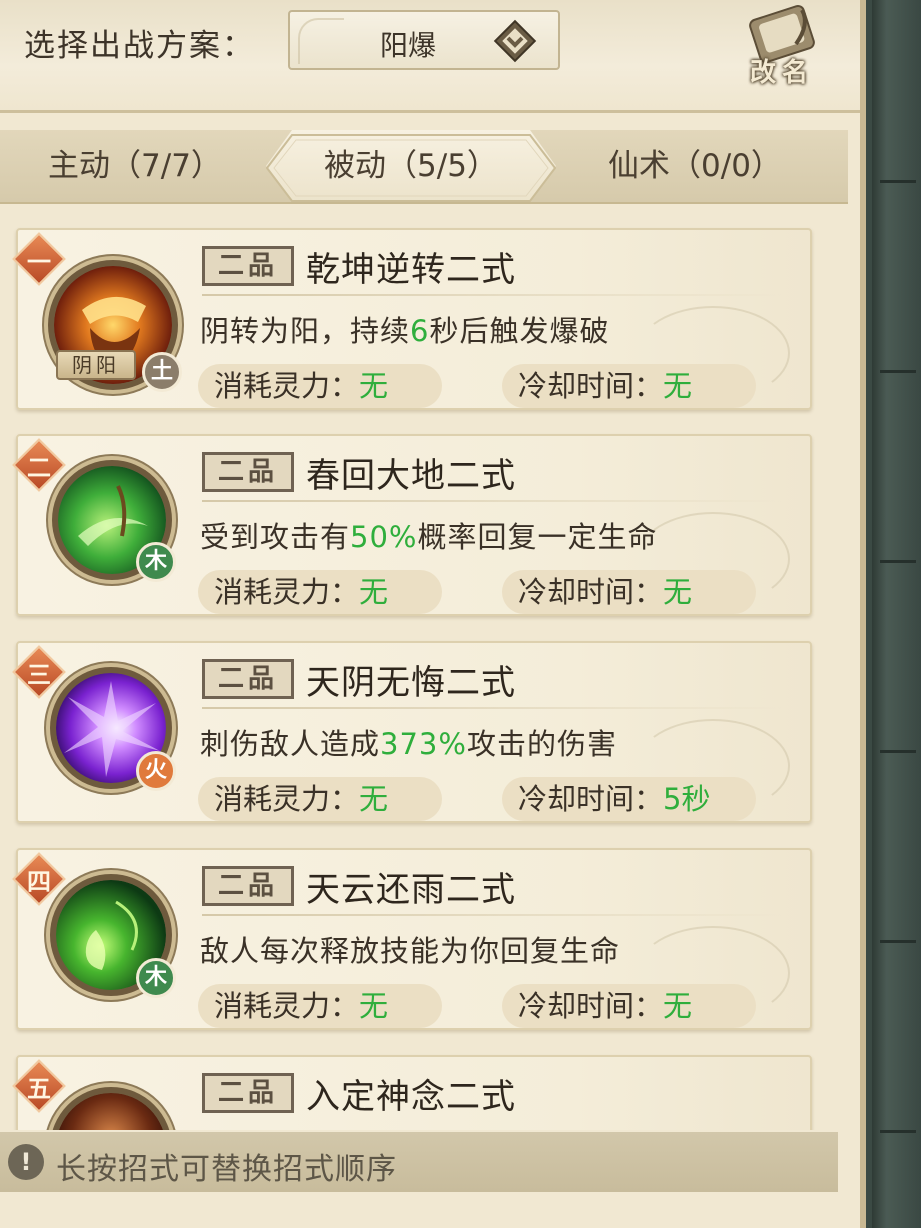 This screenshot has width=921, height=1228. What do you see at coordinates (411, 890) in the screenshot?
I see `skill-name: 天云还雨二式` at bounding box center [411, 890].